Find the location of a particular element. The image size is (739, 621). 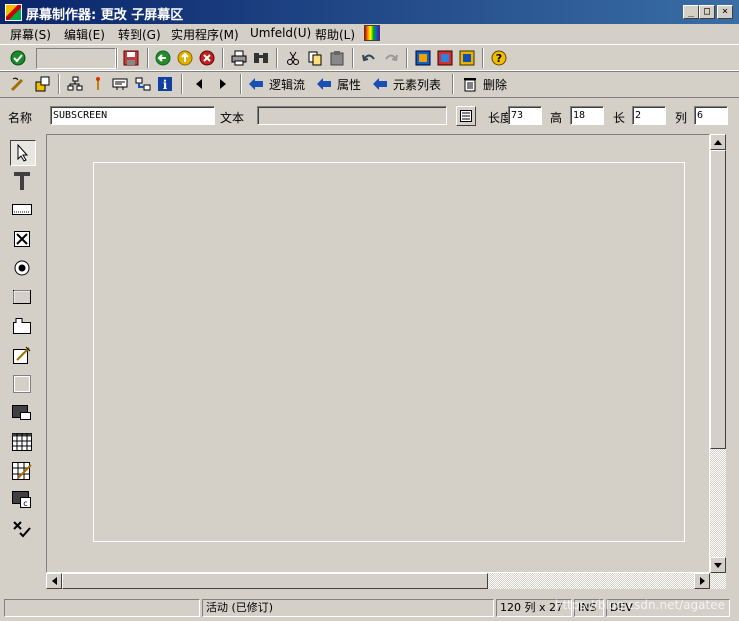

status-icon-tool-icon is located at coordinates (22, 529).